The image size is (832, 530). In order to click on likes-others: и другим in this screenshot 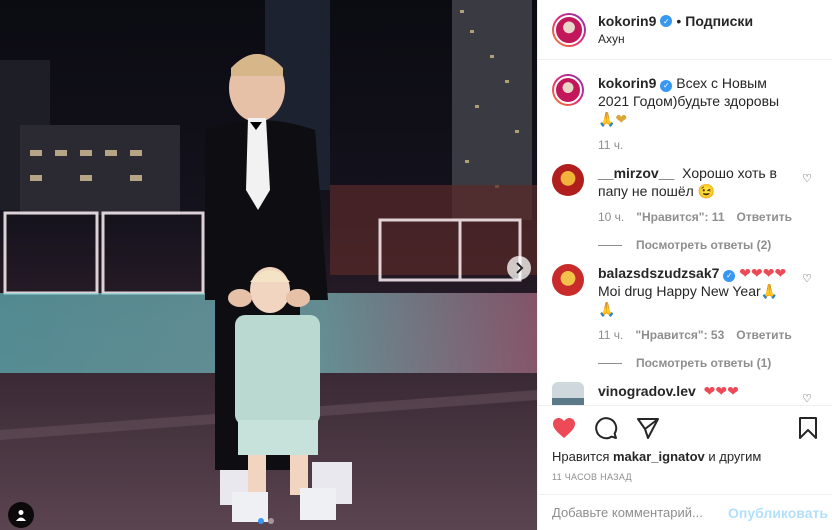, I will do `click(734, 456)`.